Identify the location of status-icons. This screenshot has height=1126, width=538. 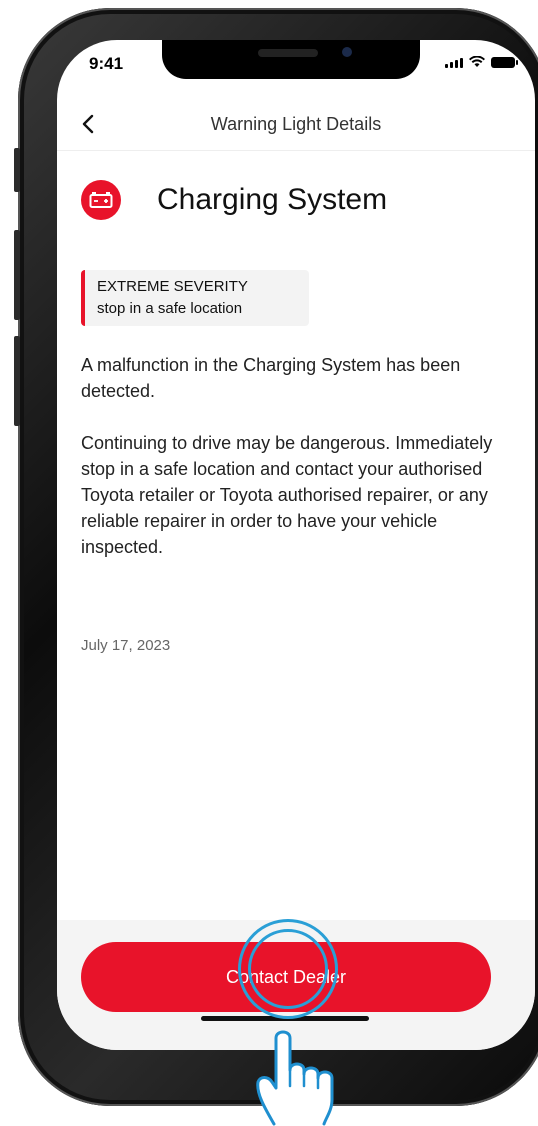
(481, 62).